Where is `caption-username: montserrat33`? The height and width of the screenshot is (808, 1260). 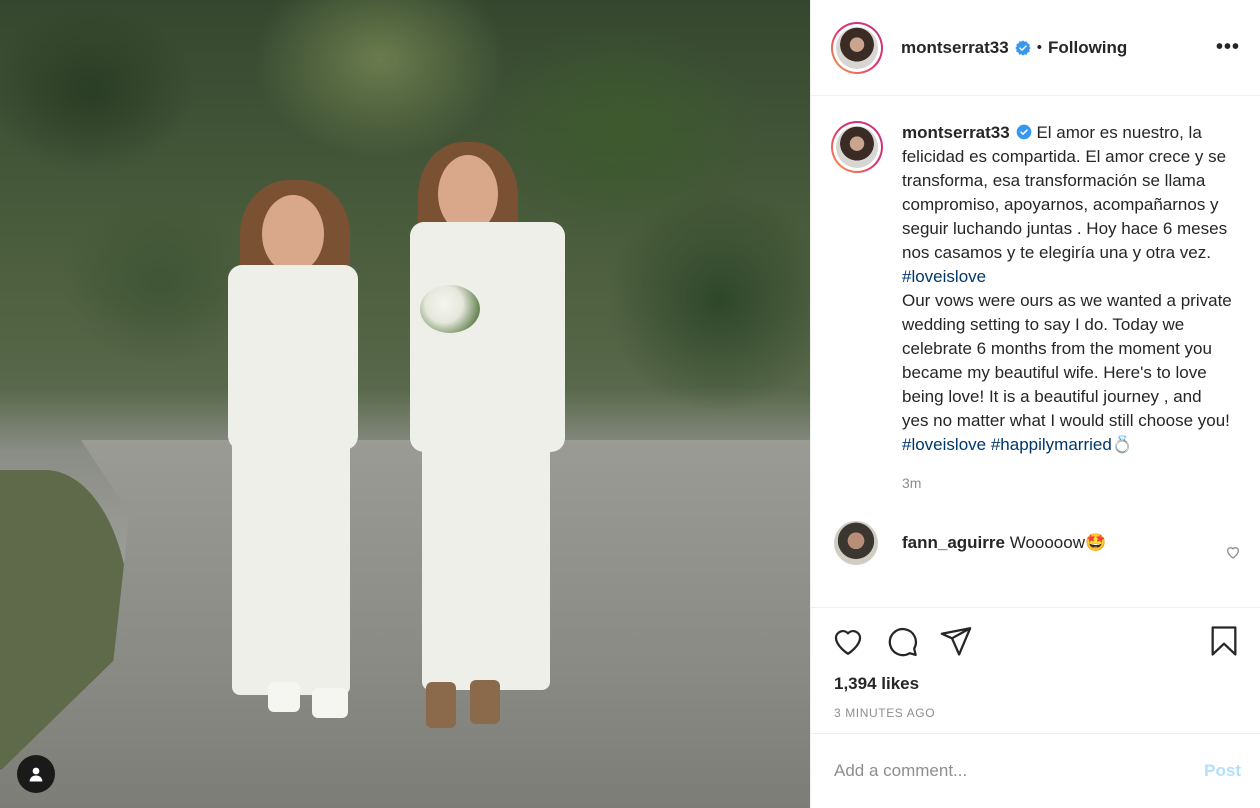 caption-username: montserrat33 is located at coordinates (956, 132).